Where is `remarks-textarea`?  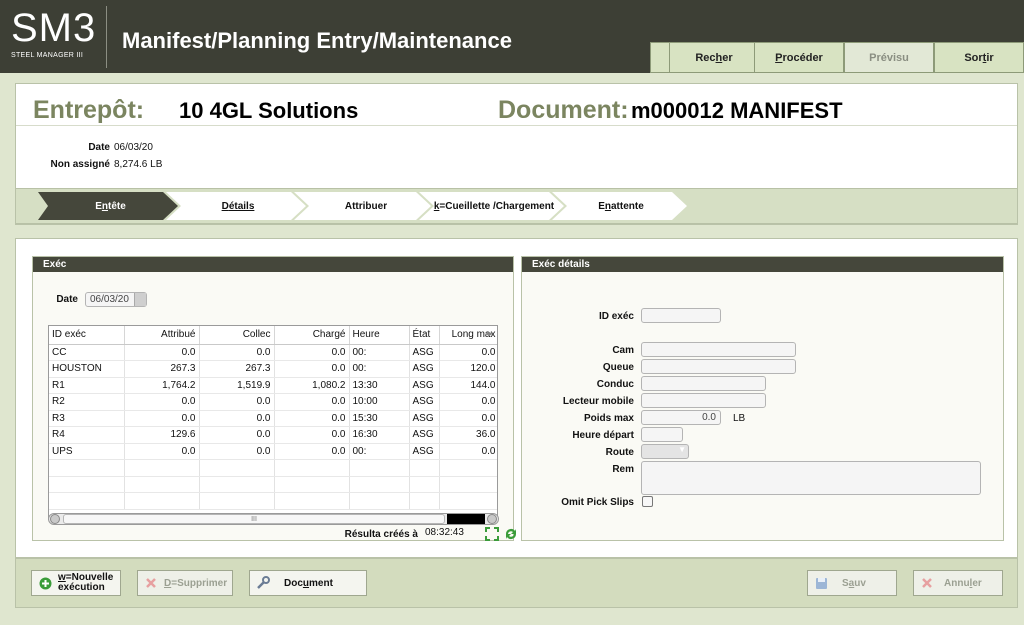 remarks-textarea is located at coordinates (811, 478).